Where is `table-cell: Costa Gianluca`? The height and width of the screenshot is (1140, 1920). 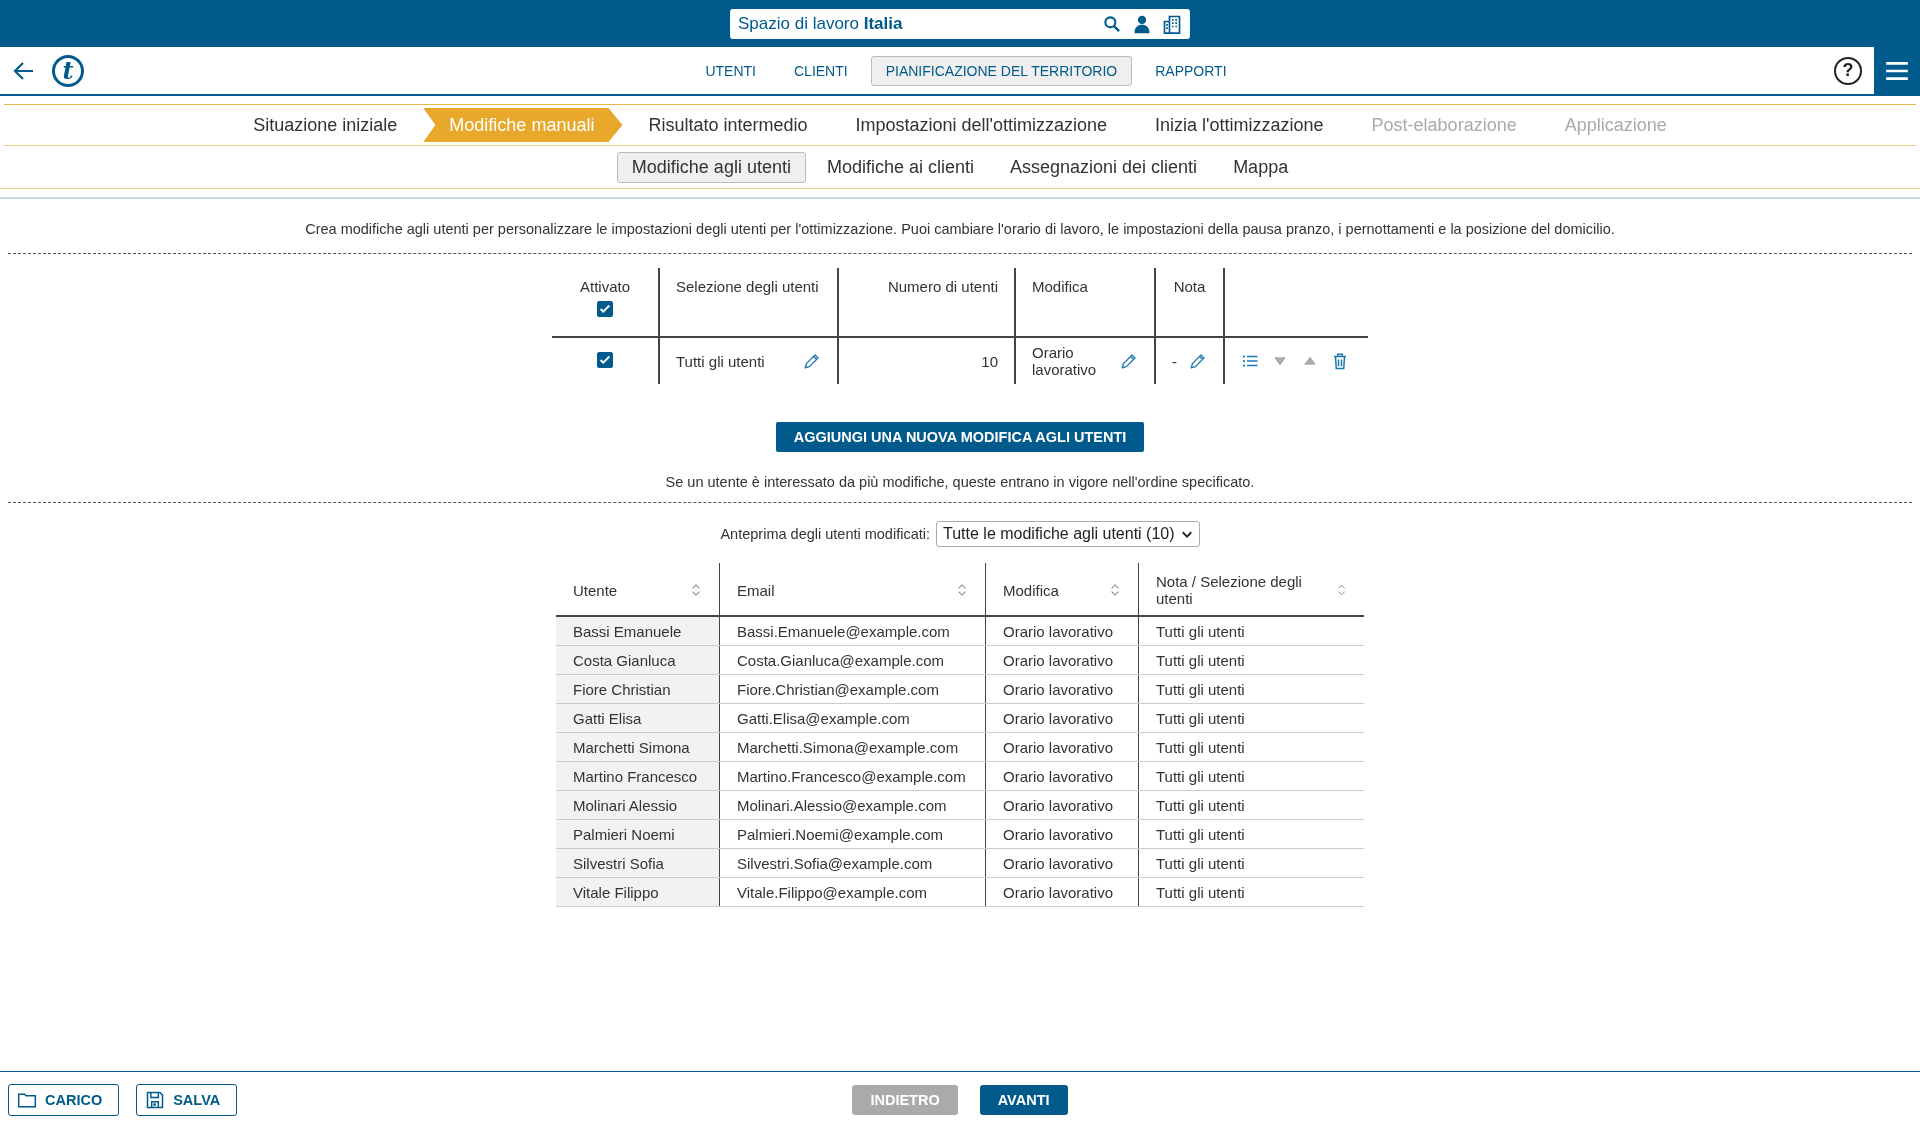 table-cell: Costa Gianluca is located at coordinates (624, 660).